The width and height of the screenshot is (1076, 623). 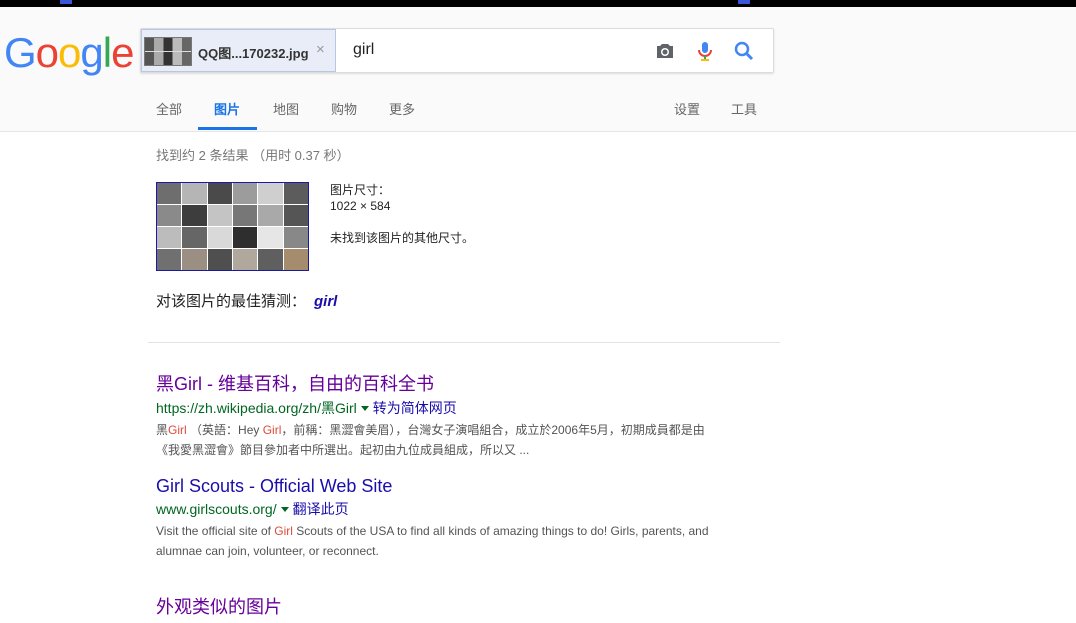 I want to click on logo-letter: G, so click(x=20, y=52).